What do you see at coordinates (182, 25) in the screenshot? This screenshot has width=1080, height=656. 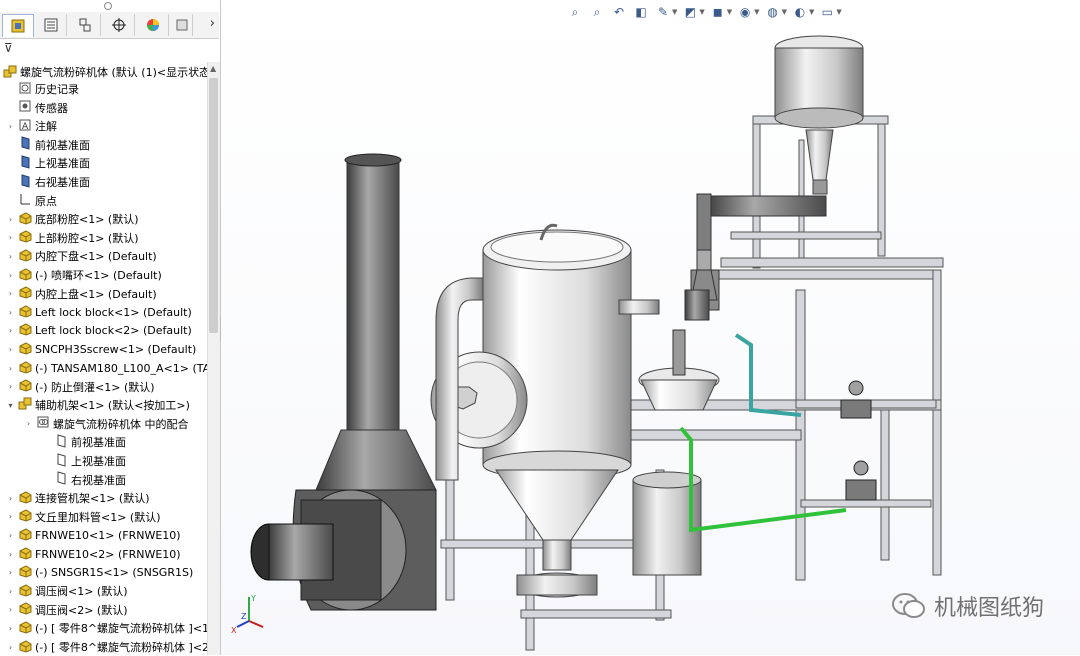 I see `tab-more` at bounding box center [182, 25].